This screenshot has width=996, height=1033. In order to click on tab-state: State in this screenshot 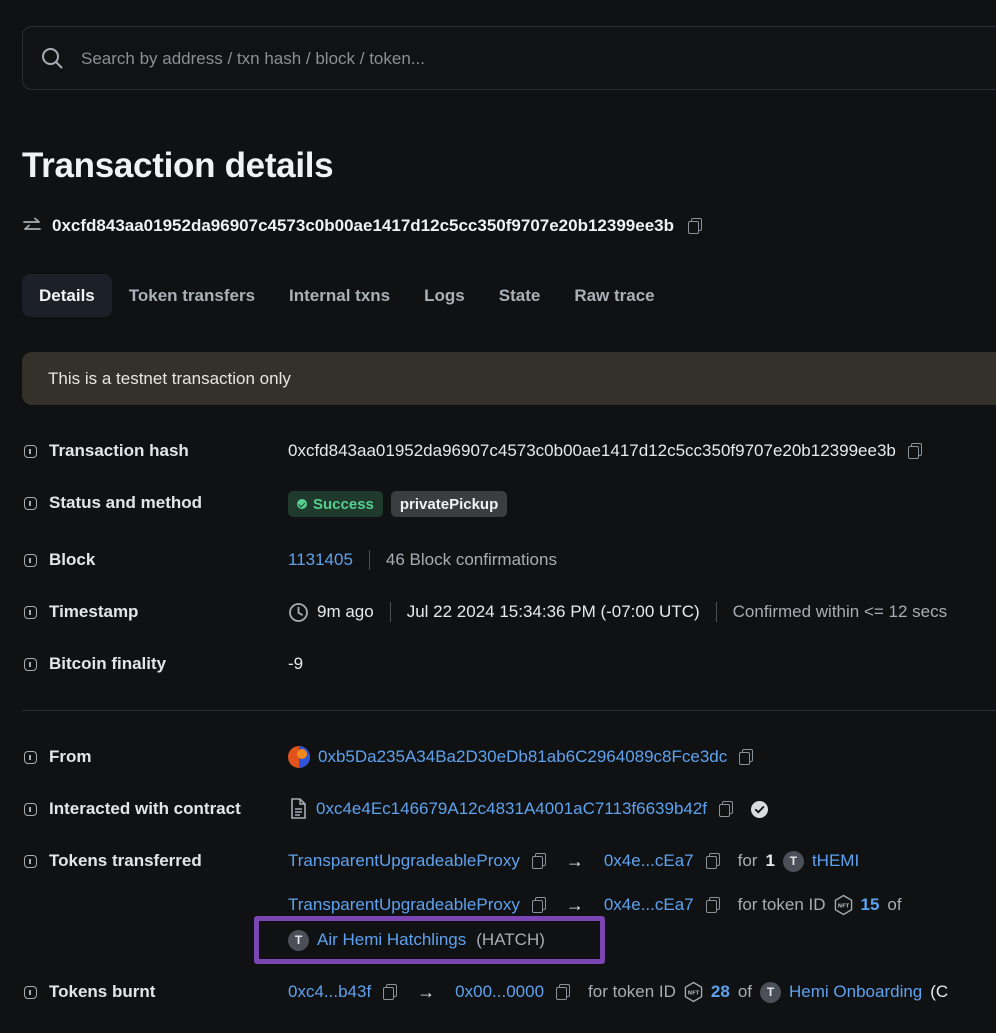, I will do `click(520, 295)`.